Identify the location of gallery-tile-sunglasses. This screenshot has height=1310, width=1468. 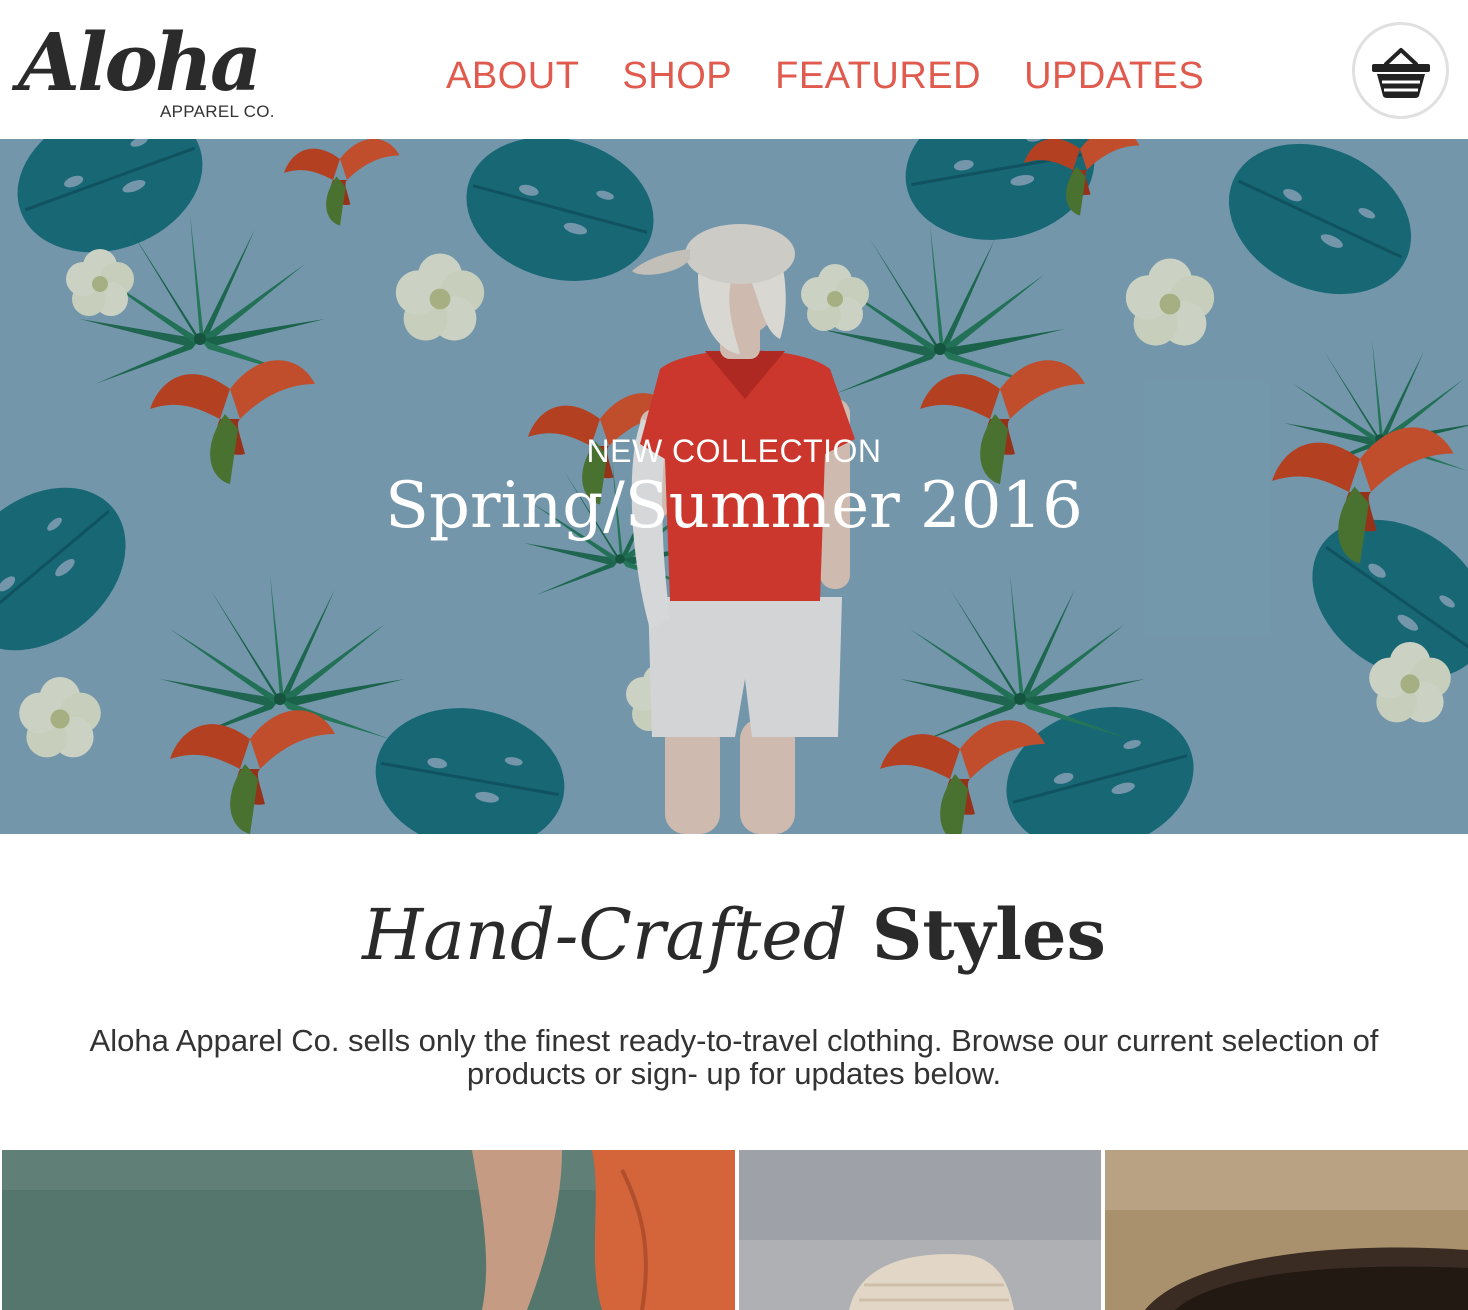
(1286, 1230).